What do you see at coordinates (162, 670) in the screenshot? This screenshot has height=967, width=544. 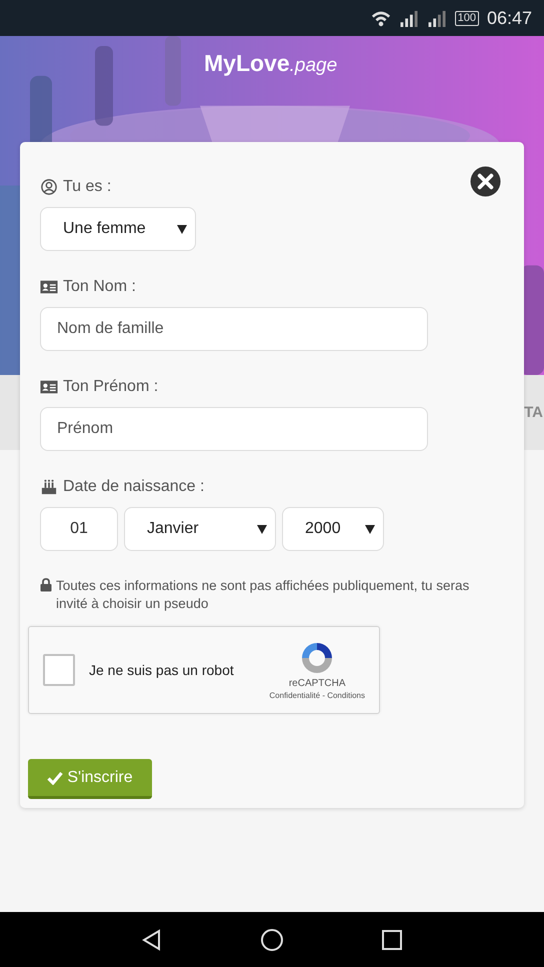 I see `checkbox-label: Je ne suis pas un robot` at bounding box center [162, 670].